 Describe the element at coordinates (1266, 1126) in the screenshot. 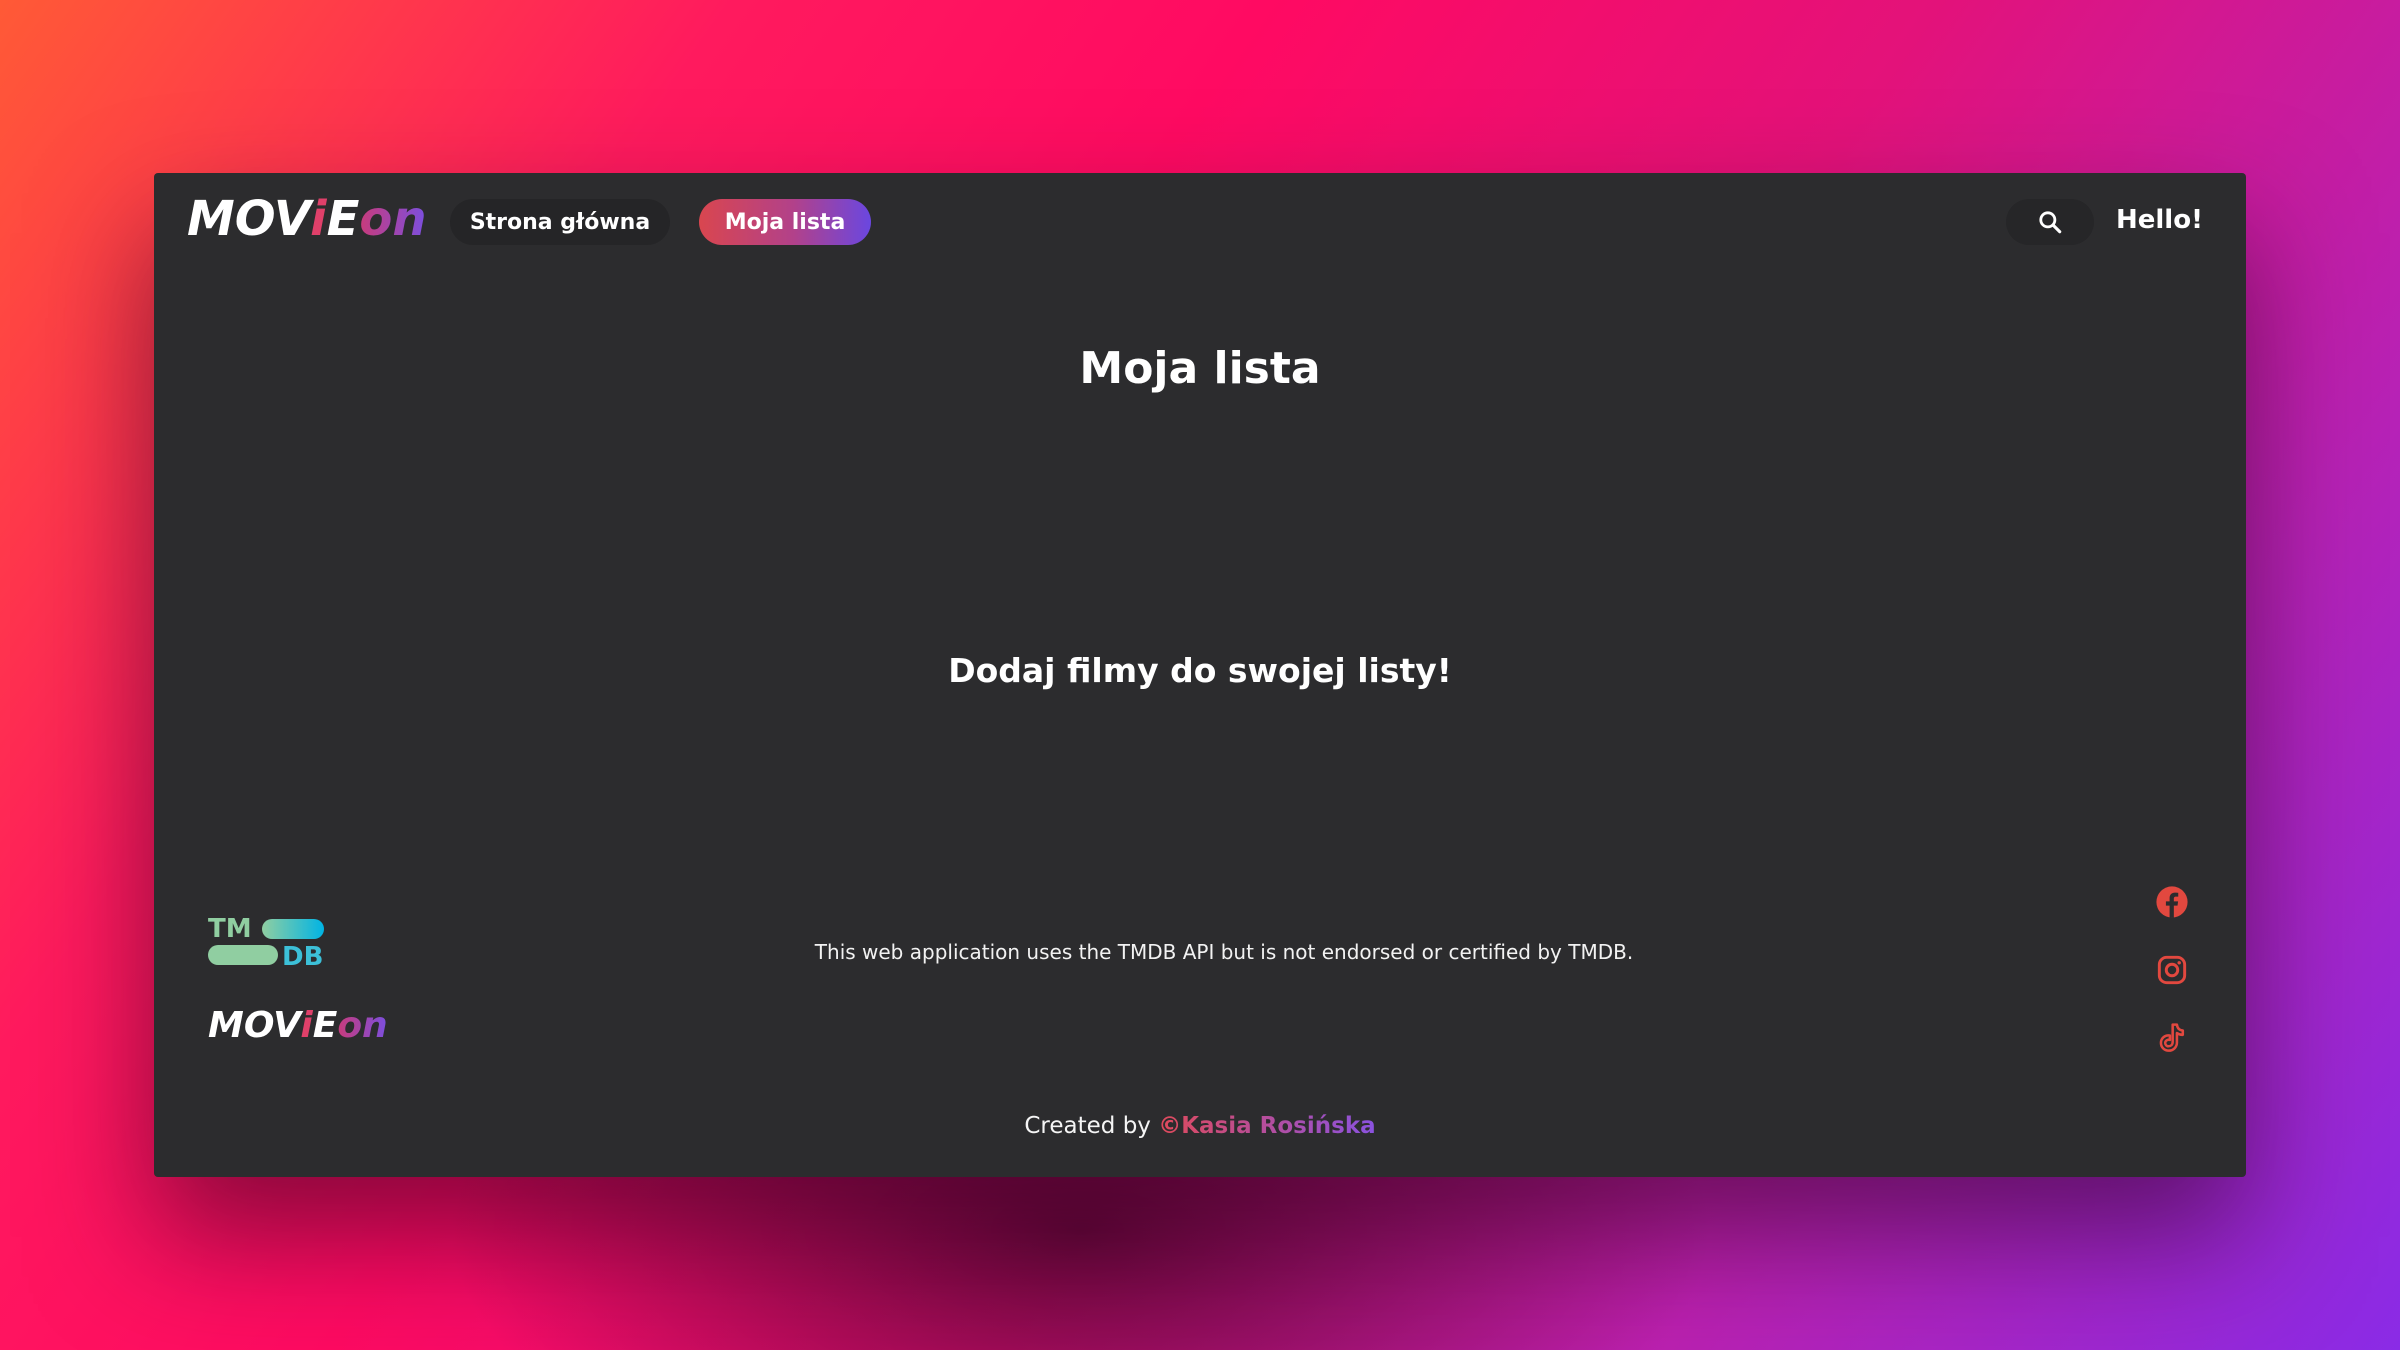

I see `credits-author-link: ©Kasia Rosińska` at that location.